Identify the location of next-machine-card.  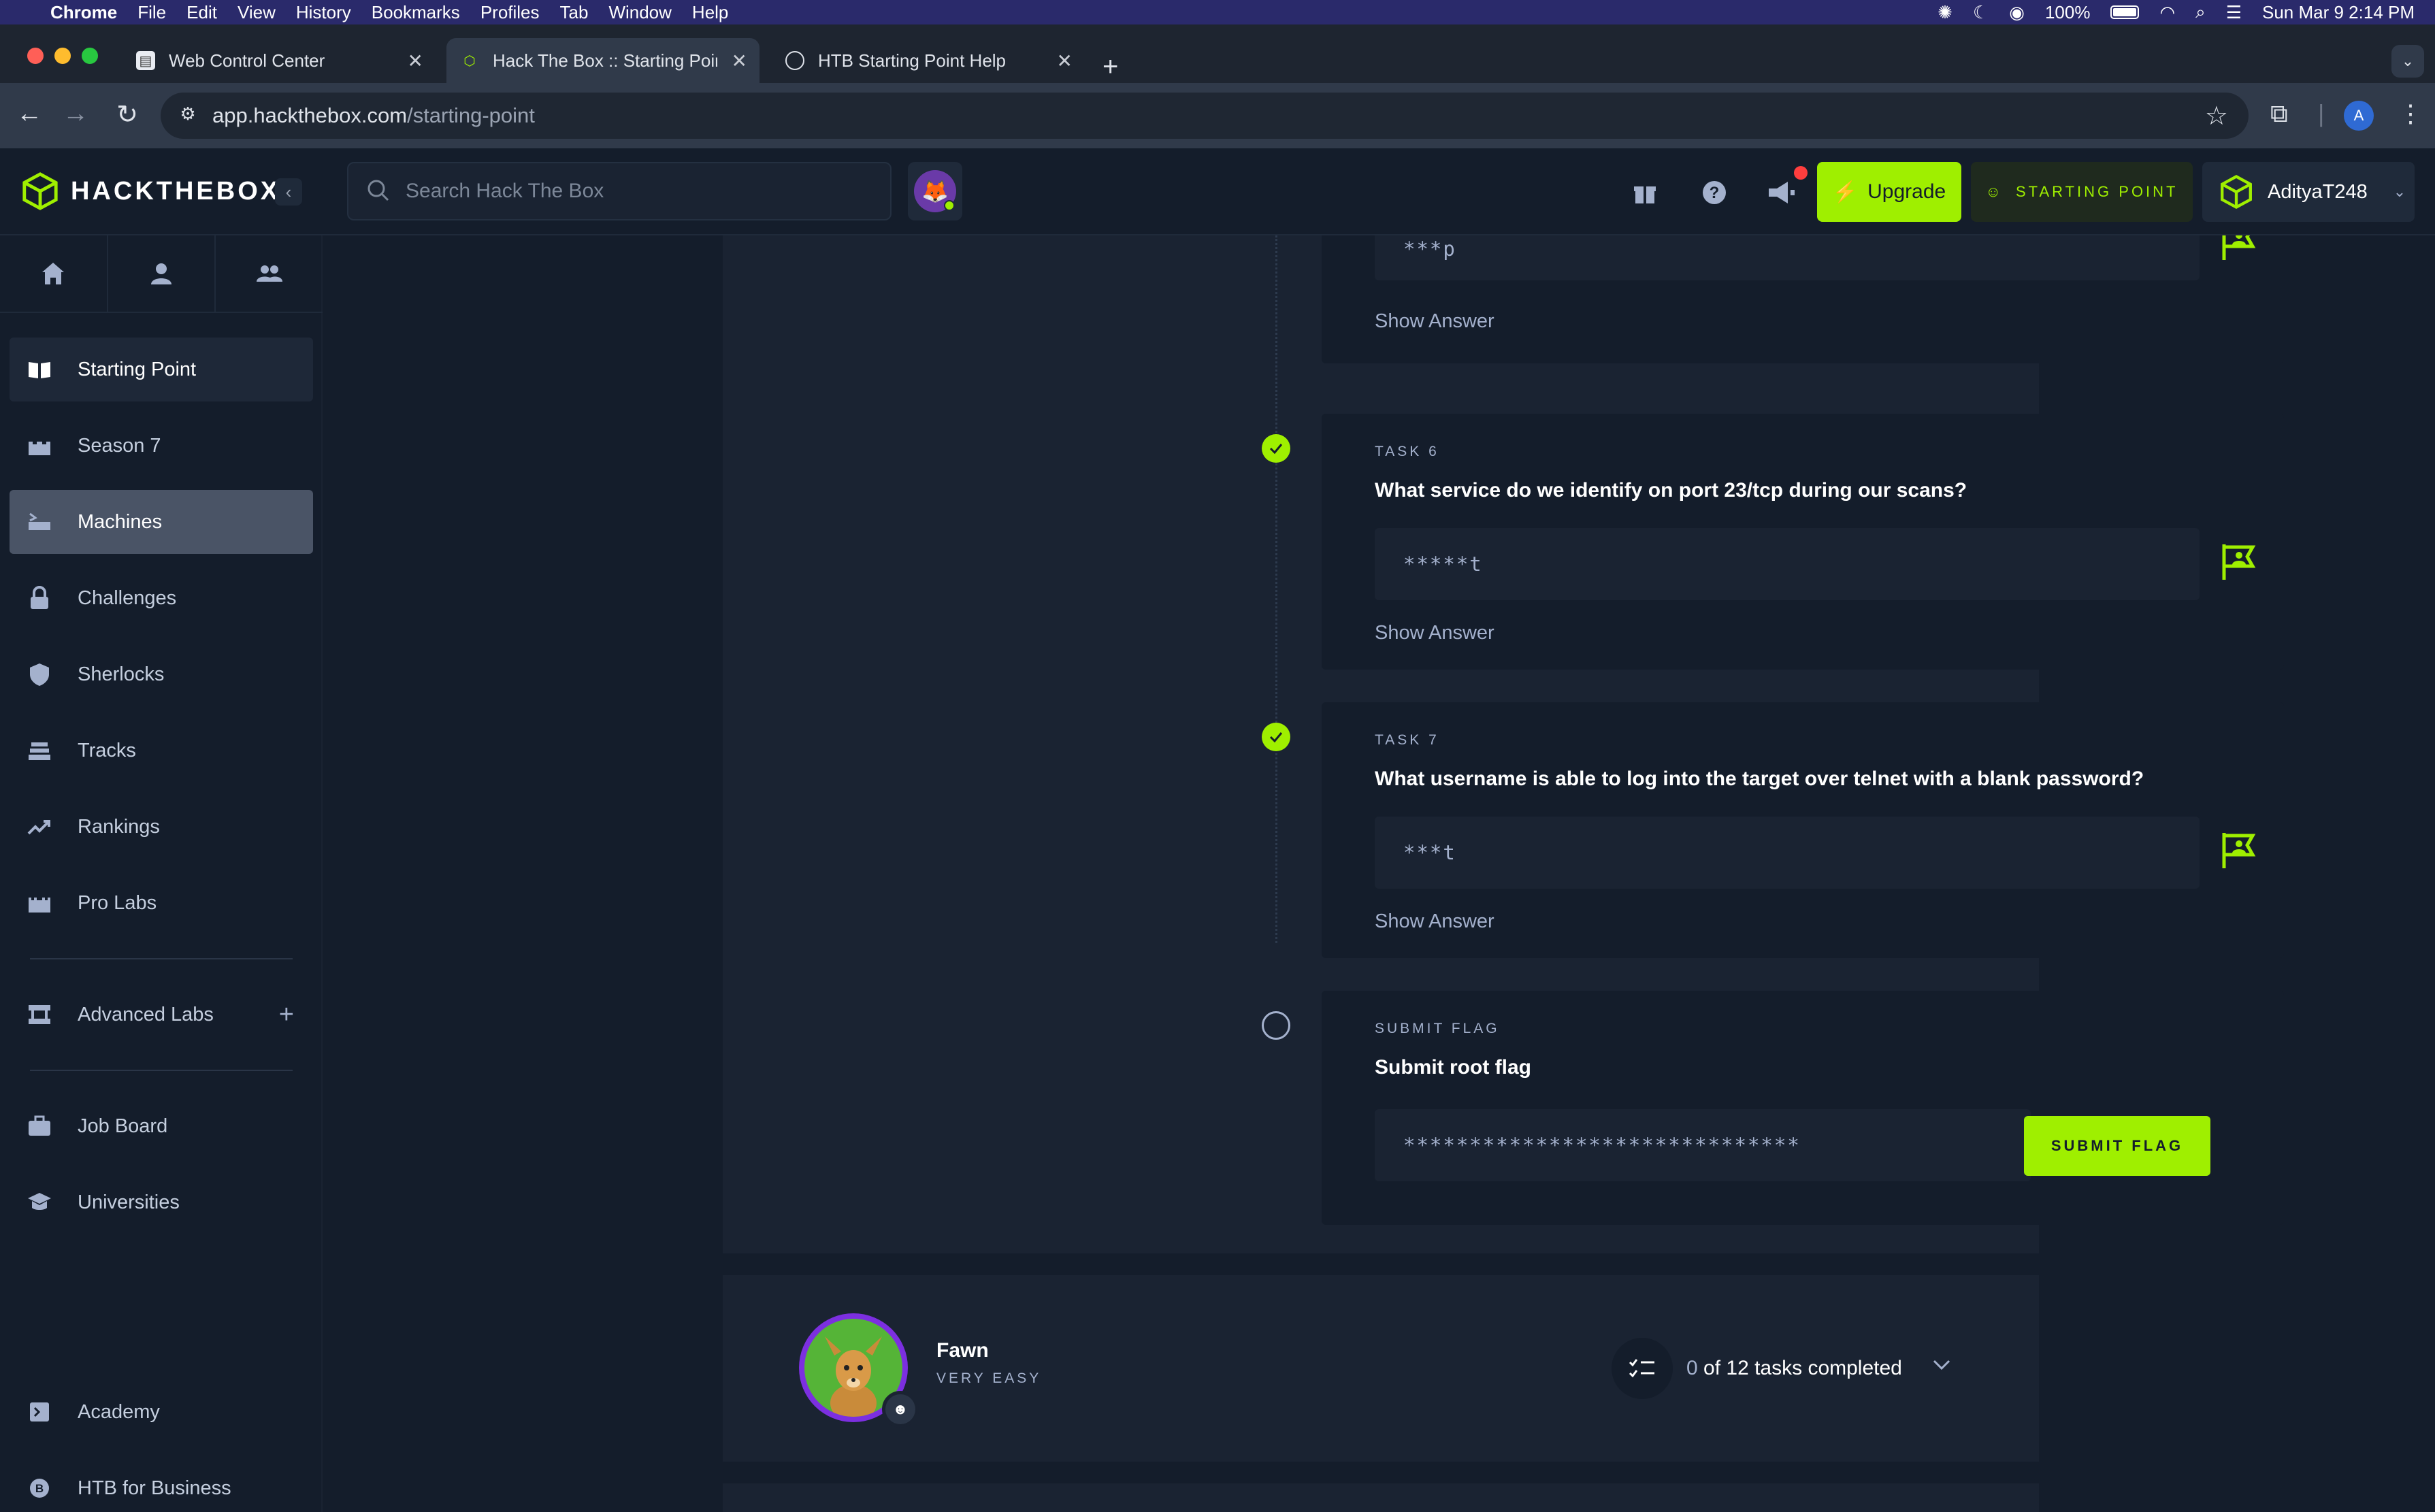
(1381, 1497).